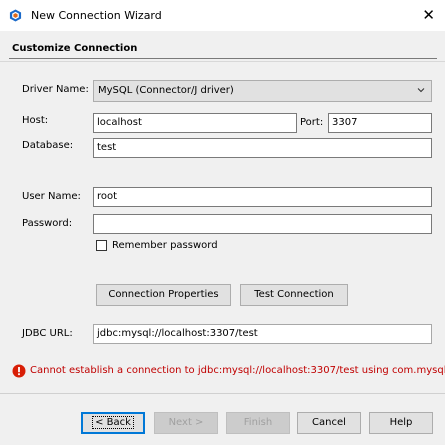 The width and height of the screenshot is (445, 445). Describe the element at coordinates (294, 295) in the screenshot. I see `test-connection-button: Test Connection` at that location.